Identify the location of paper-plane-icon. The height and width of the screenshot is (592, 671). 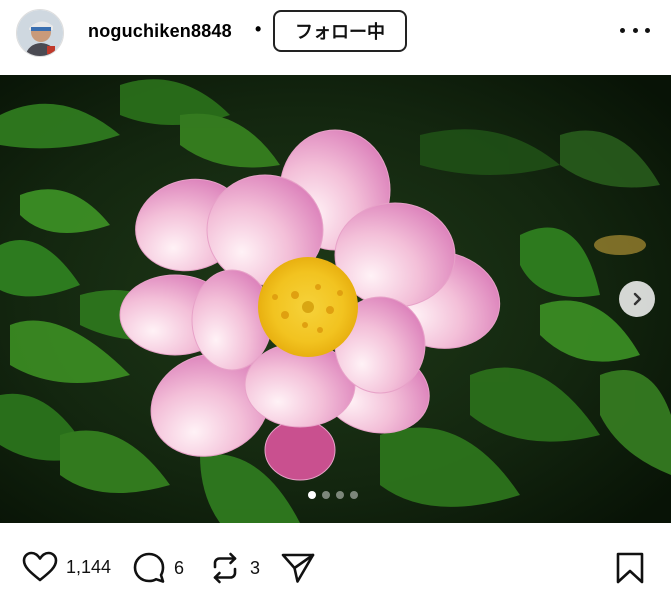
(298, 568).